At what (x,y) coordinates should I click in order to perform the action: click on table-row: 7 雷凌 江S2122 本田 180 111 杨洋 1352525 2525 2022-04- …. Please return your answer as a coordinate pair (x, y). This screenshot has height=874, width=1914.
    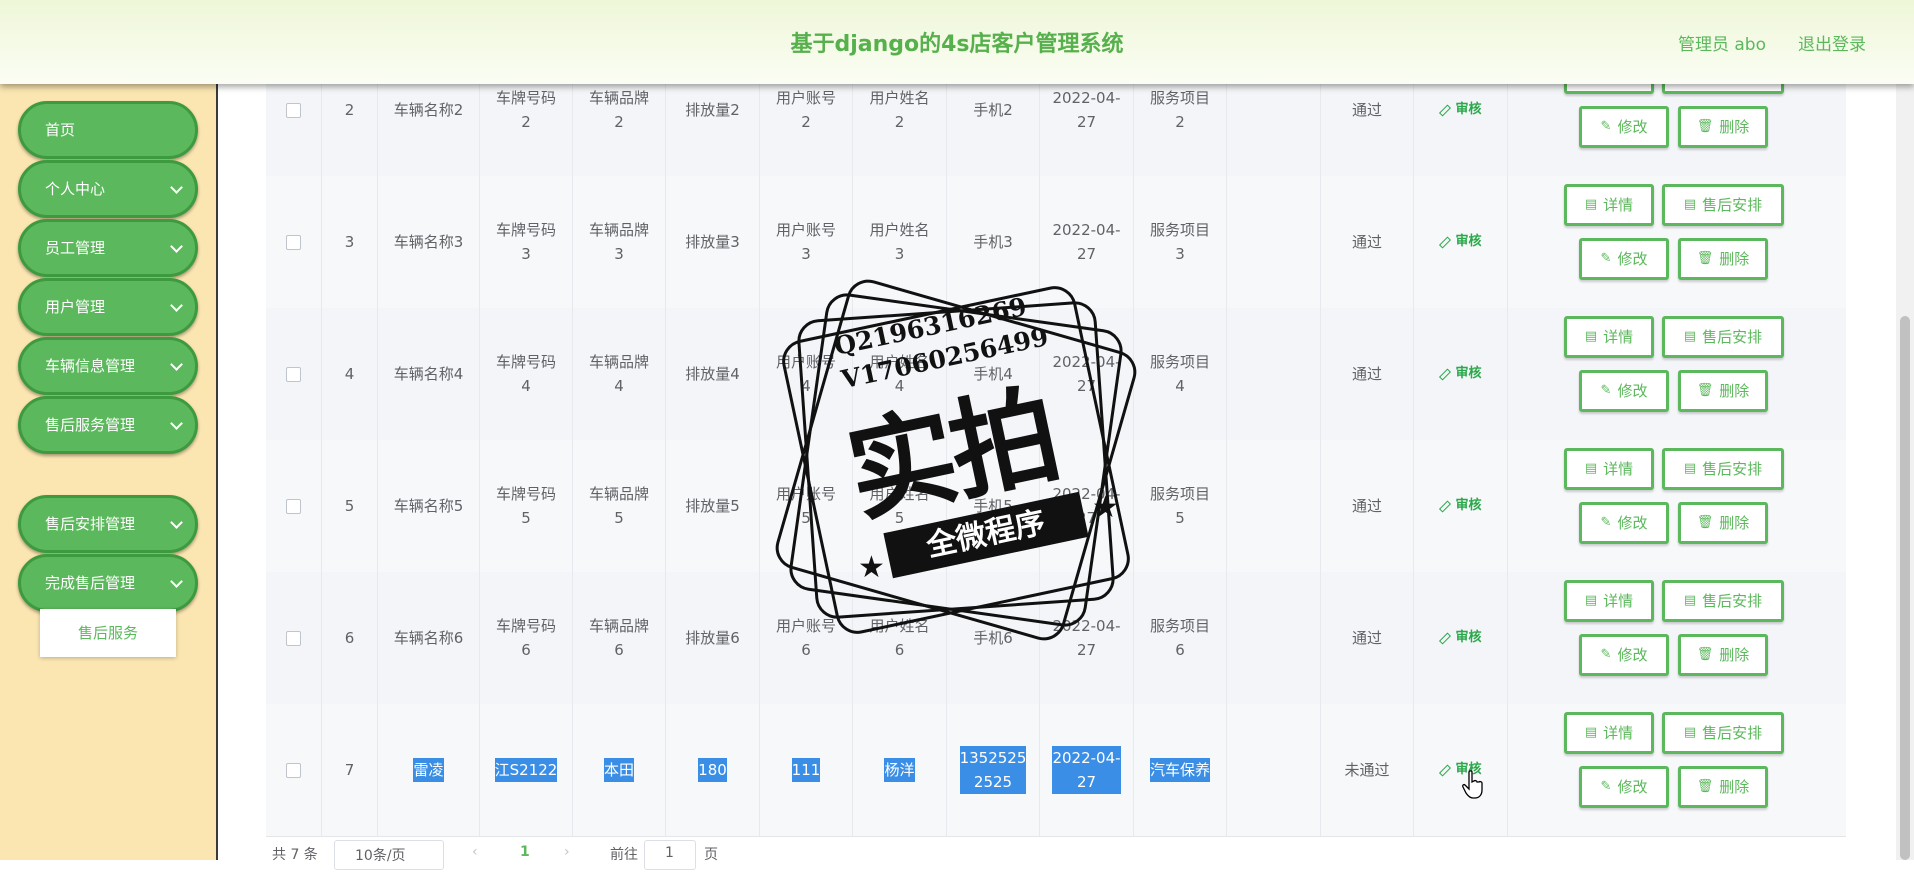
    Looking at the image, I should click on (1056, 770).